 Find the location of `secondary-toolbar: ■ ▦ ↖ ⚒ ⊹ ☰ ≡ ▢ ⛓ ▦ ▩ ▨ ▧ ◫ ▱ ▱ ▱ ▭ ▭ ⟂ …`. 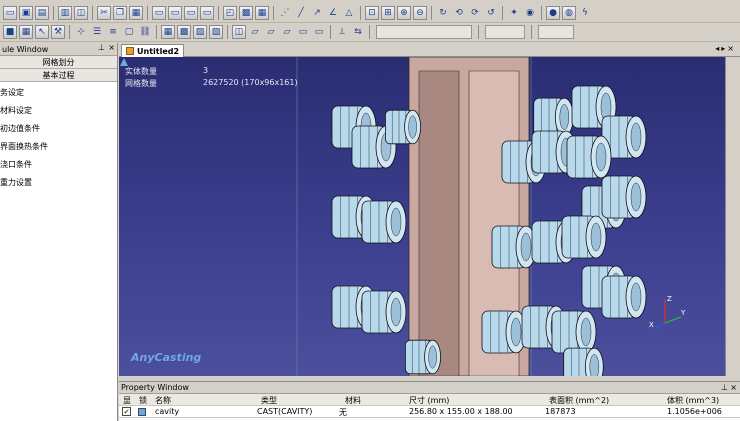

secondary-toolbar: ■ ▦ ↖ ⚒ ⊹ ☰ ≡ ▢ ⛓ ▦ ▩ ▨ ▧ ◫ ▱ ▱ ▱ ▭ ▭ ⟂ … is located at coordinates (370, 32).